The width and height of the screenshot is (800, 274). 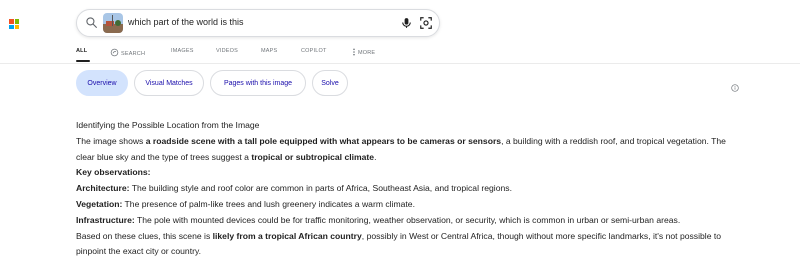 I want to click on tab-images: IMAGES, so click(x=182, y=51).